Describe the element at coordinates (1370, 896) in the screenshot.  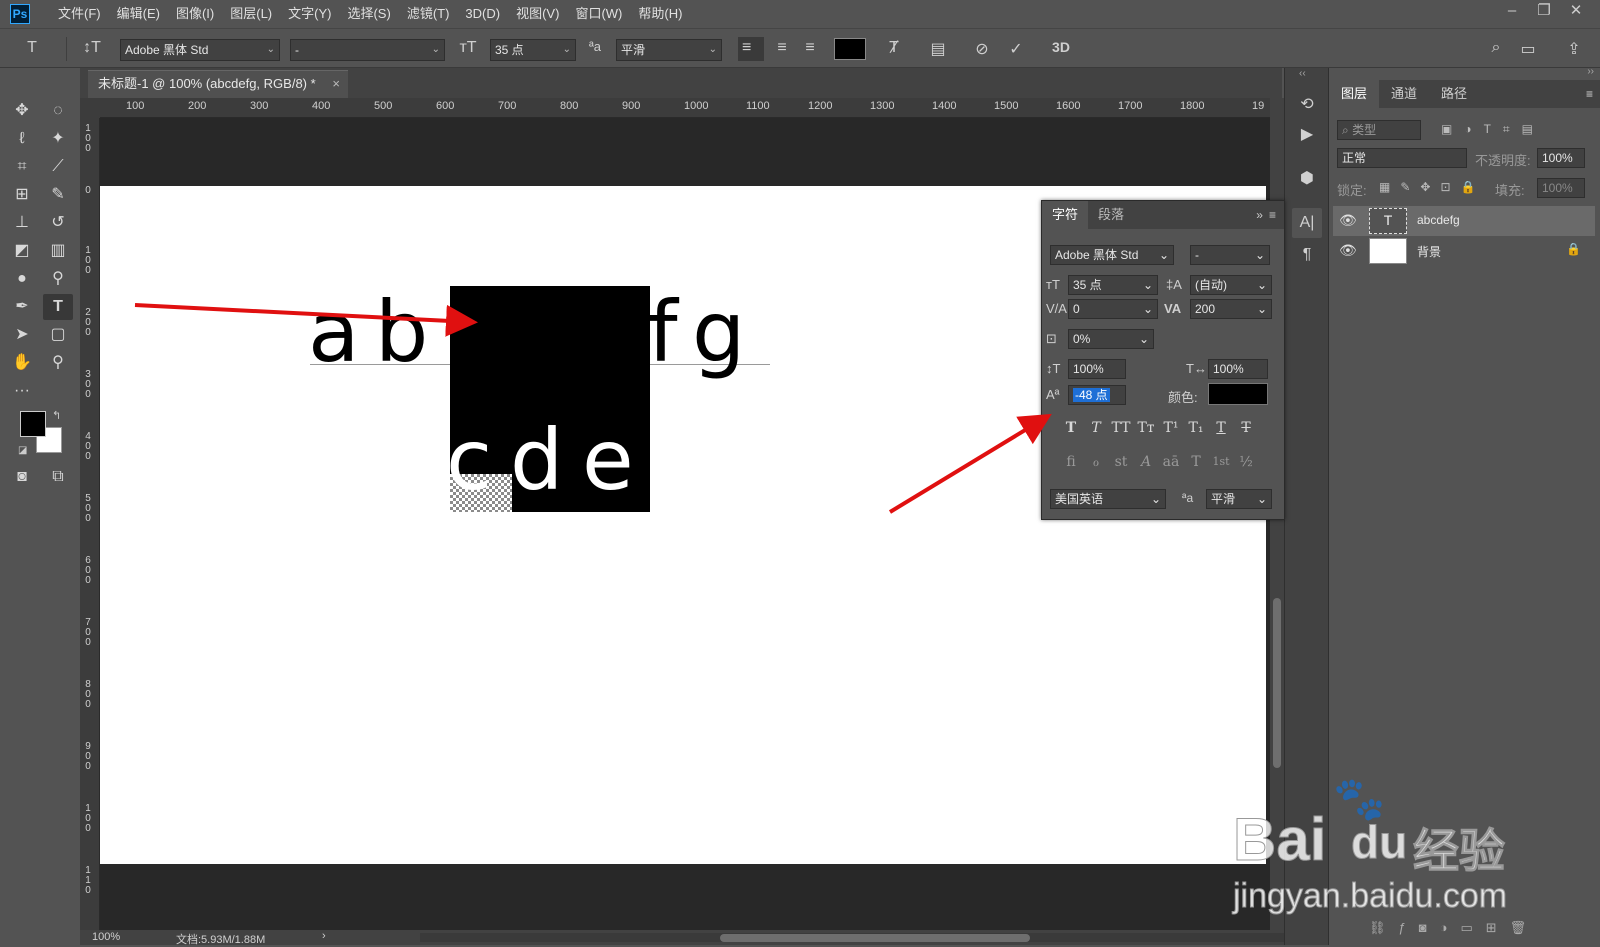
I see `watermark-url: jingyan.baidu.com` at that location.